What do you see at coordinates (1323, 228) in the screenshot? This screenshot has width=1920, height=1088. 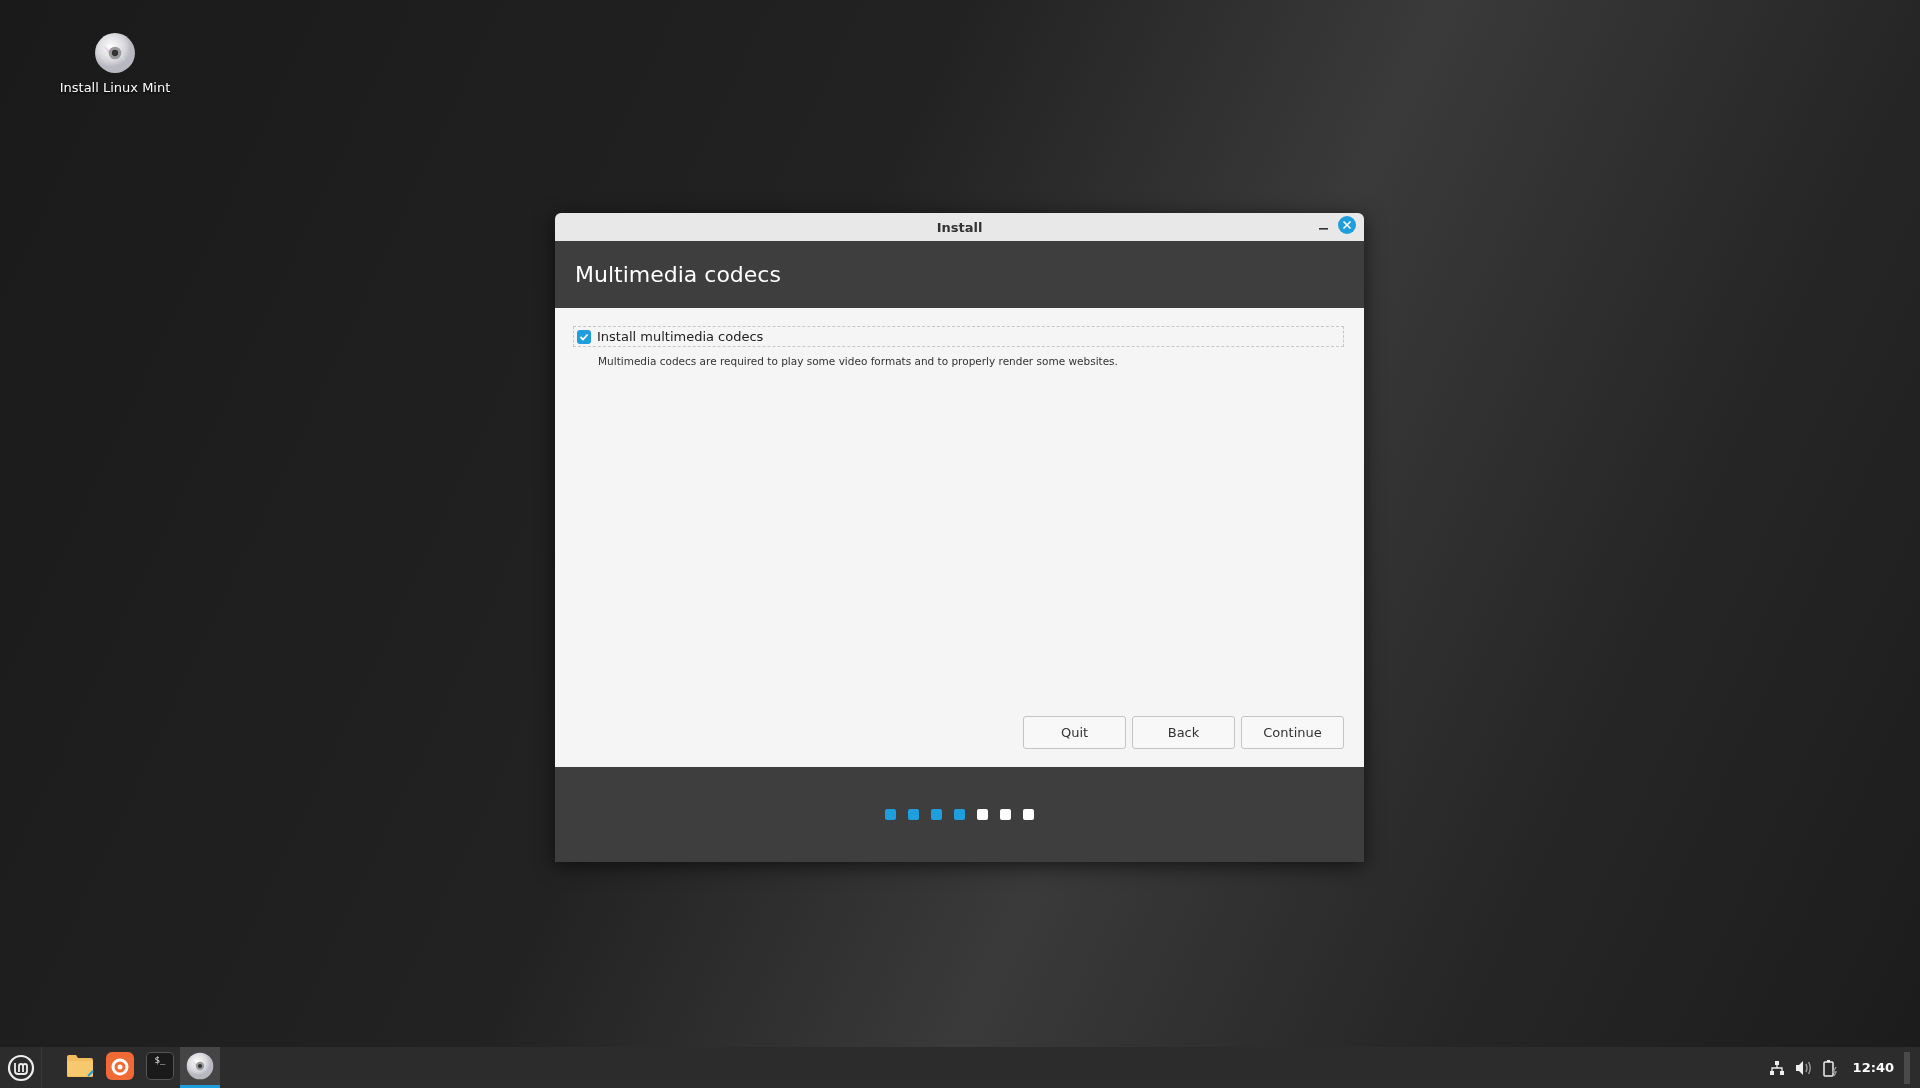 I see `minimize-icon` at bounding box center [1323, 228].